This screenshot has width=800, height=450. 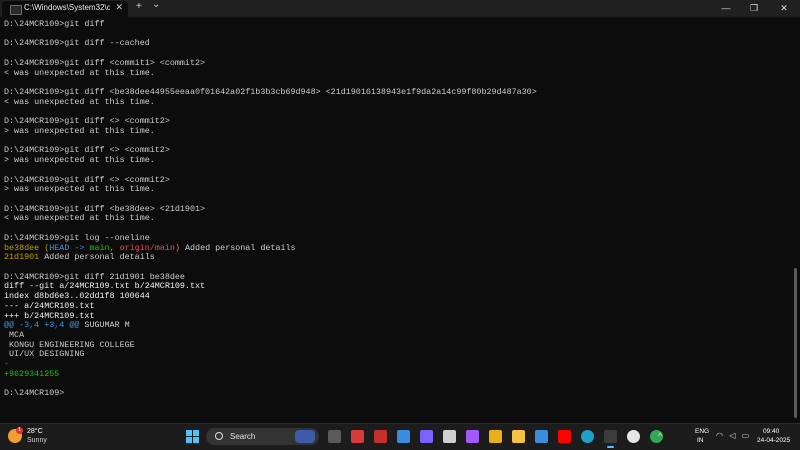 I want to click on weather-temperature: 28°C, so click(x=35, y=431).